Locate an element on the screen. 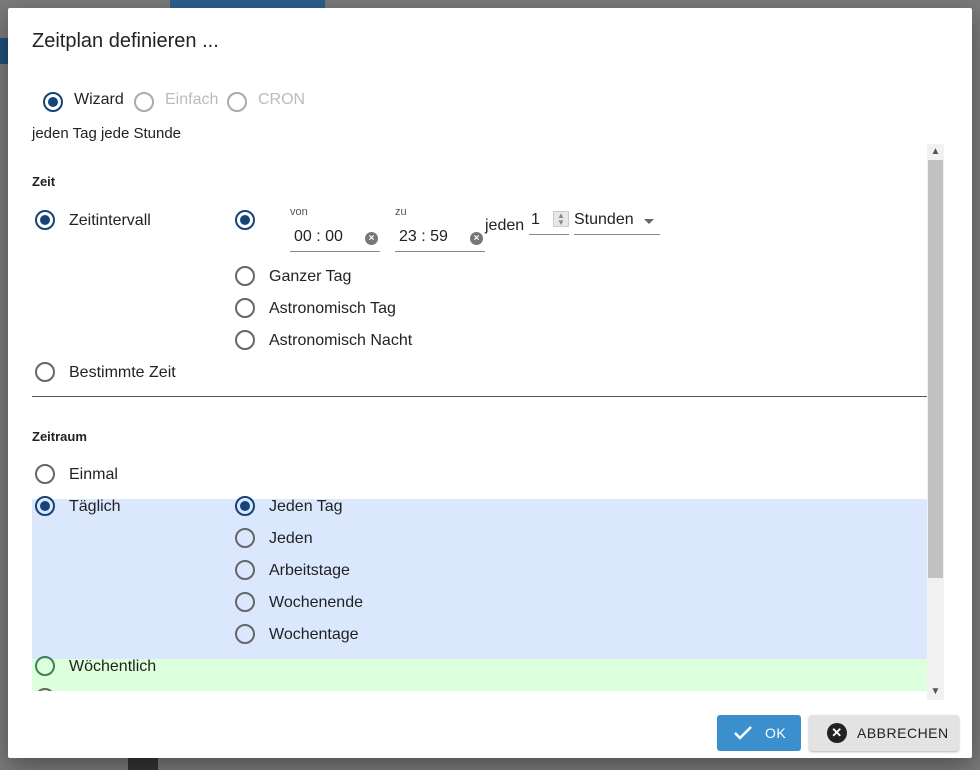 Image resolution: width=980 pixels, height=770 pixels. taeglich-radio is located at coordinates (45, 506).